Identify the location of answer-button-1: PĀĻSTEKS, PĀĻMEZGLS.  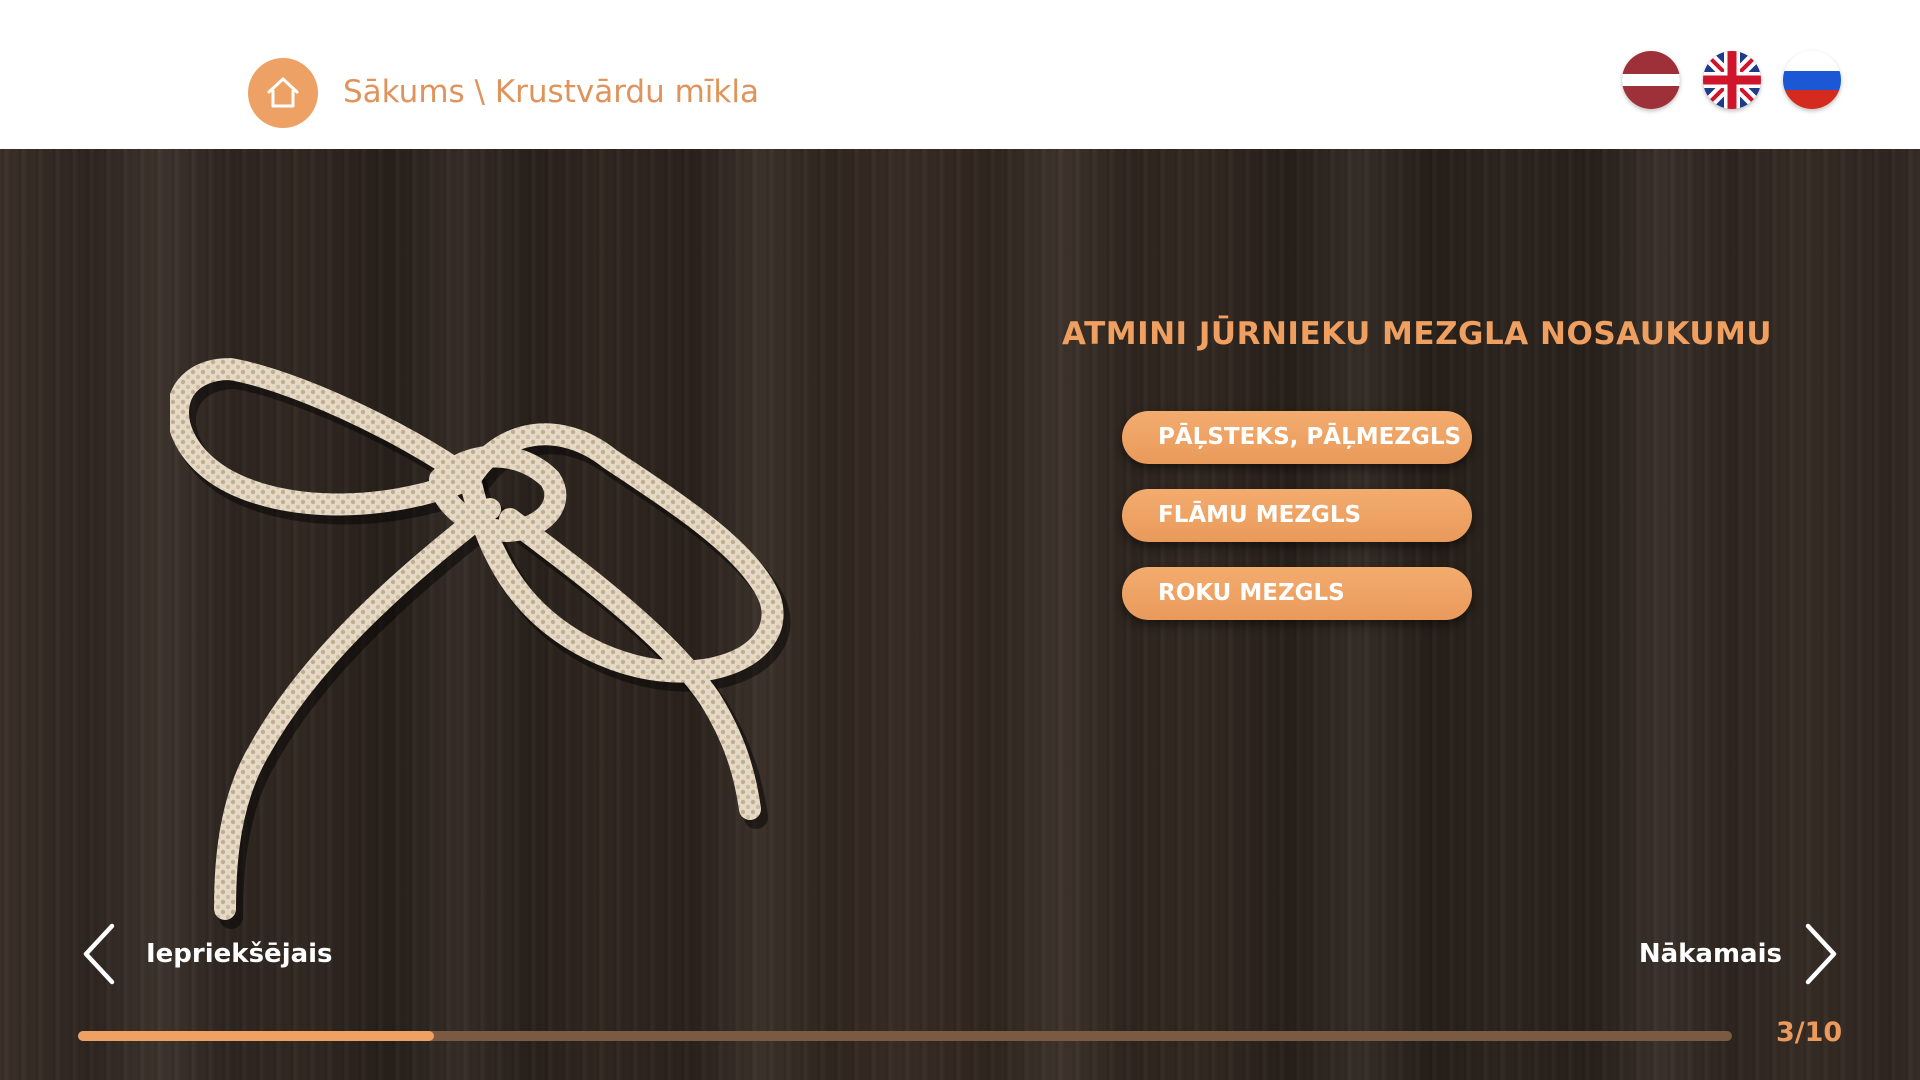
(1297, 437).